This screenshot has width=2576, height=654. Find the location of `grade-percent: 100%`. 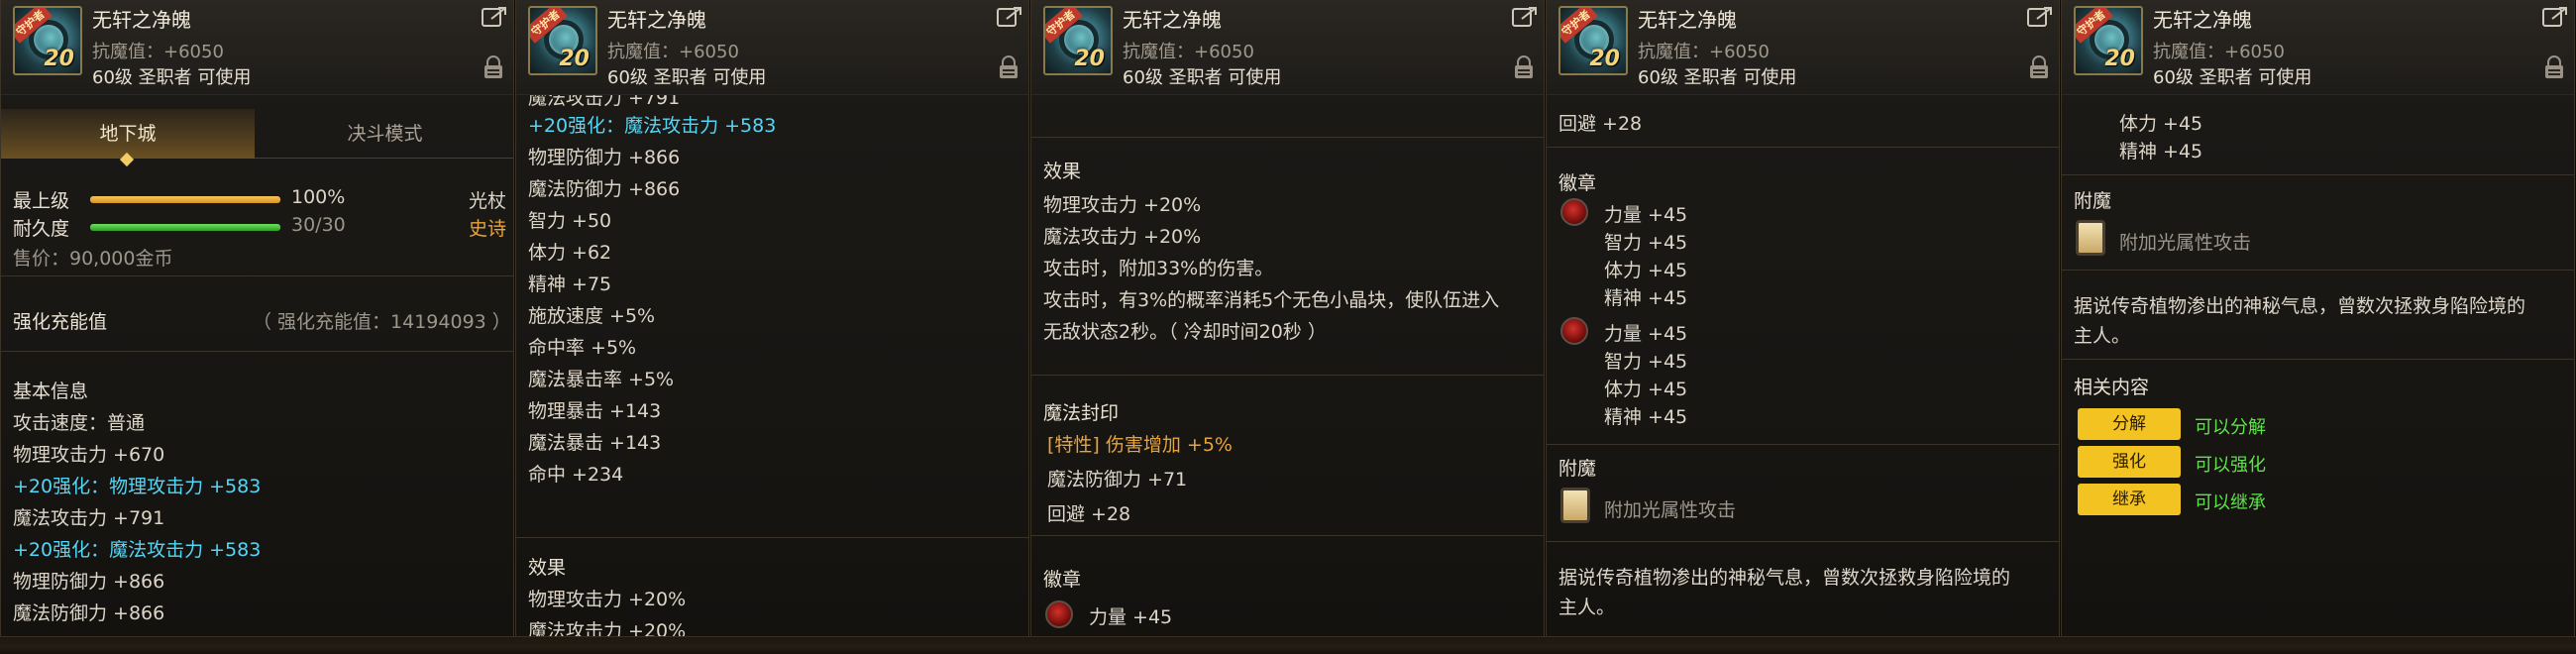

grade-percent: 100% is located at coordinates (319, 197).